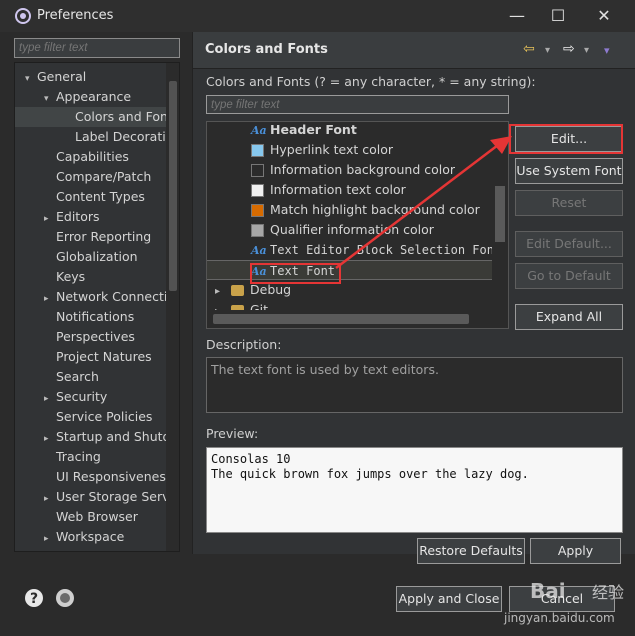  What do you see at coordinates (97, 48) in the screenshot?
I see `sidebar-filter-input` at bounding box center [97, 48].